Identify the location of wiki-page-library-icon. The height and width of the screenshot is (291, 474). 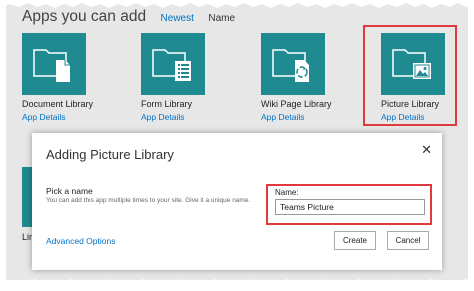
(293, 64).